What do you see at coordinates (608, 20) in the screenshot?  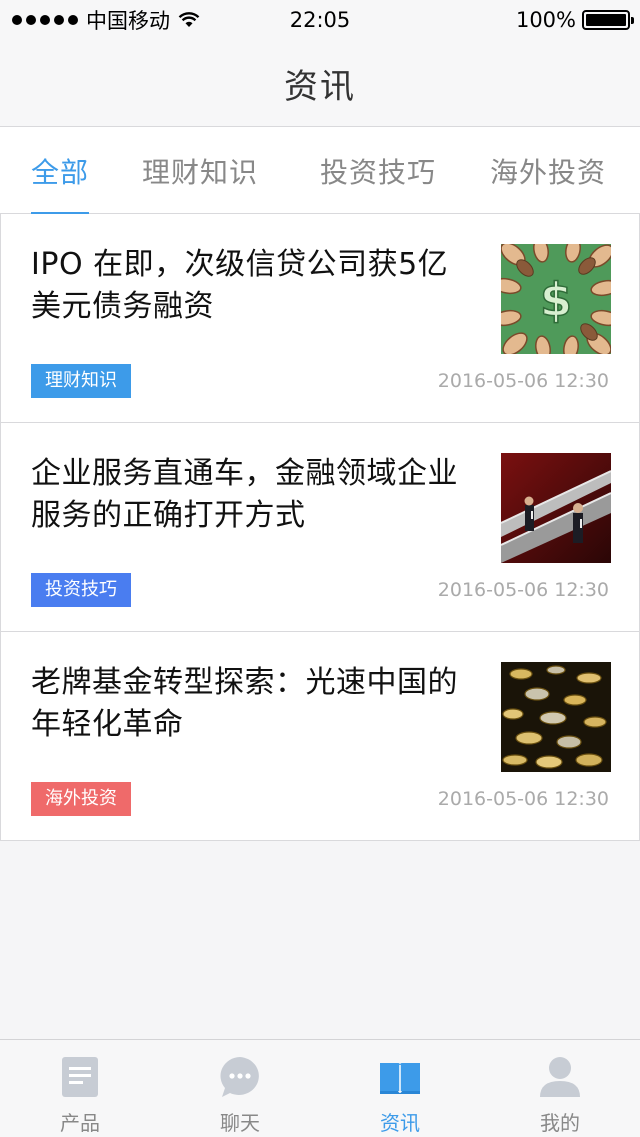 I see `battery-icon` at bounding box center [608, 20].